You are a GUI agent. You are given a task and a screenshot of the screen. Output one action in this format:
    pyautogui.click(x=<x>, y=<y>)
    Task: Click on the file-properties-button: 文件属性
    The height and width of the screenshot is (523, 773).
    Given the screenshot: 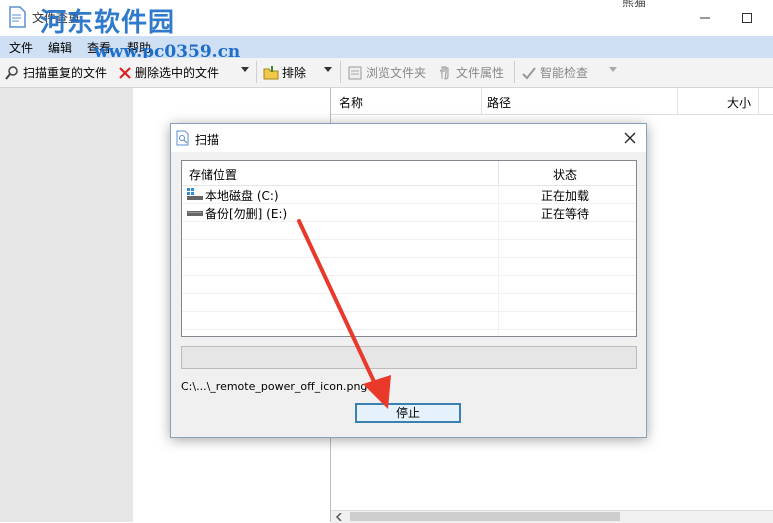 What is the action you would take?
    pyautogui.click(x=470, y=72)
    